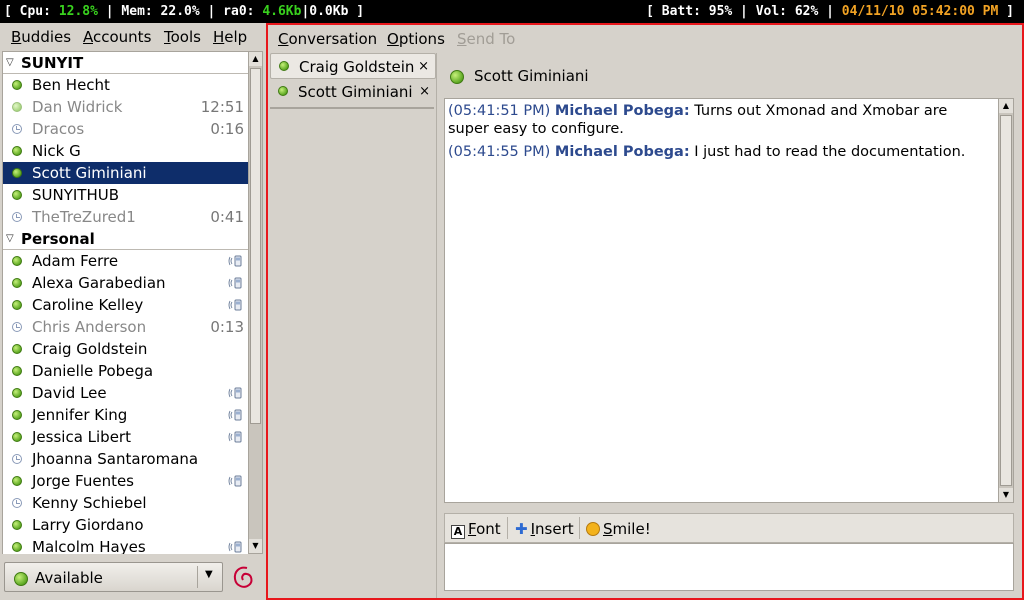  Describe the element at coordinates (41, 37) in the screenshot. I see `menu-buddies: Buddies` at that location.